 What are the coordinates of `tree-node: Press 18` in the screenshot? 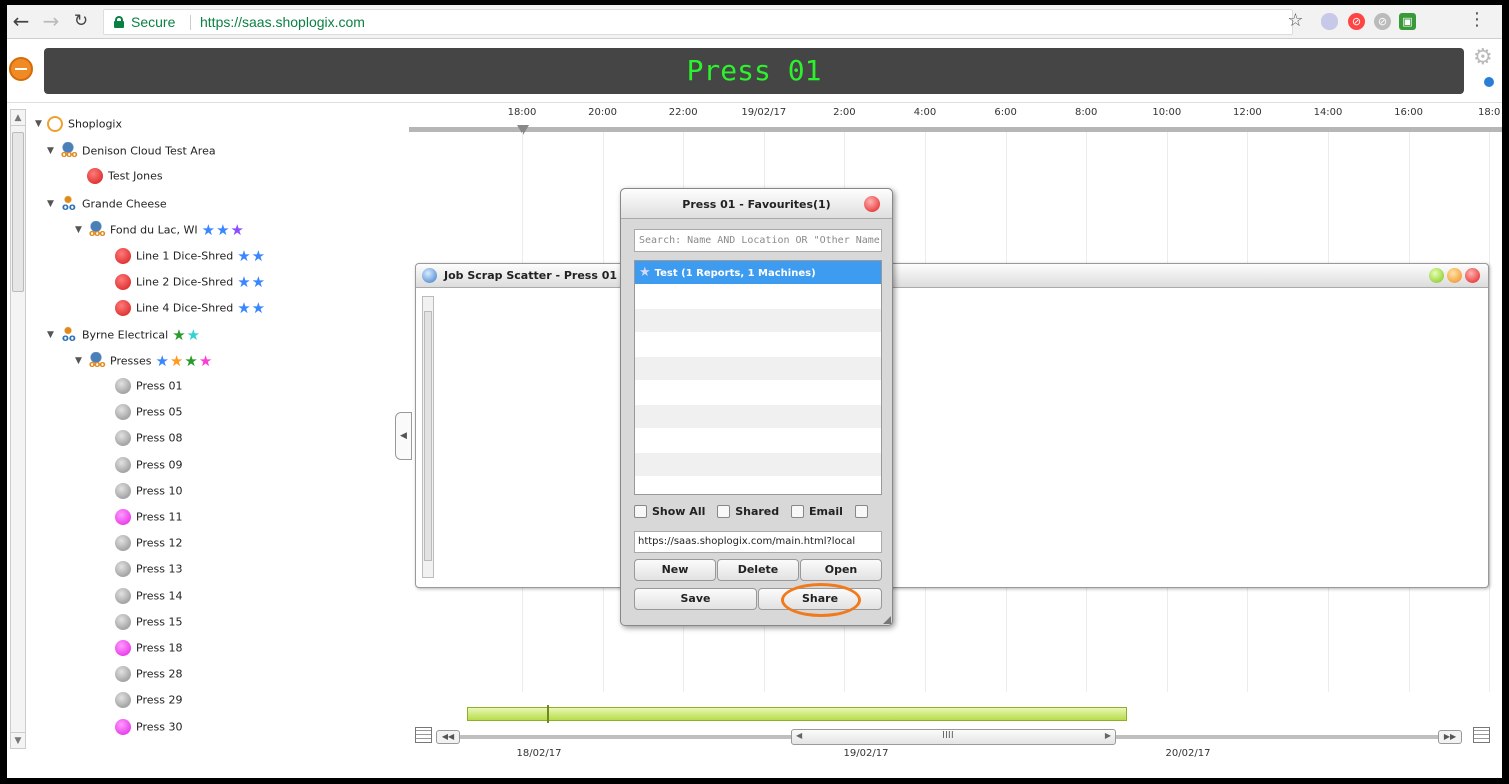 It's located at (142, 651).